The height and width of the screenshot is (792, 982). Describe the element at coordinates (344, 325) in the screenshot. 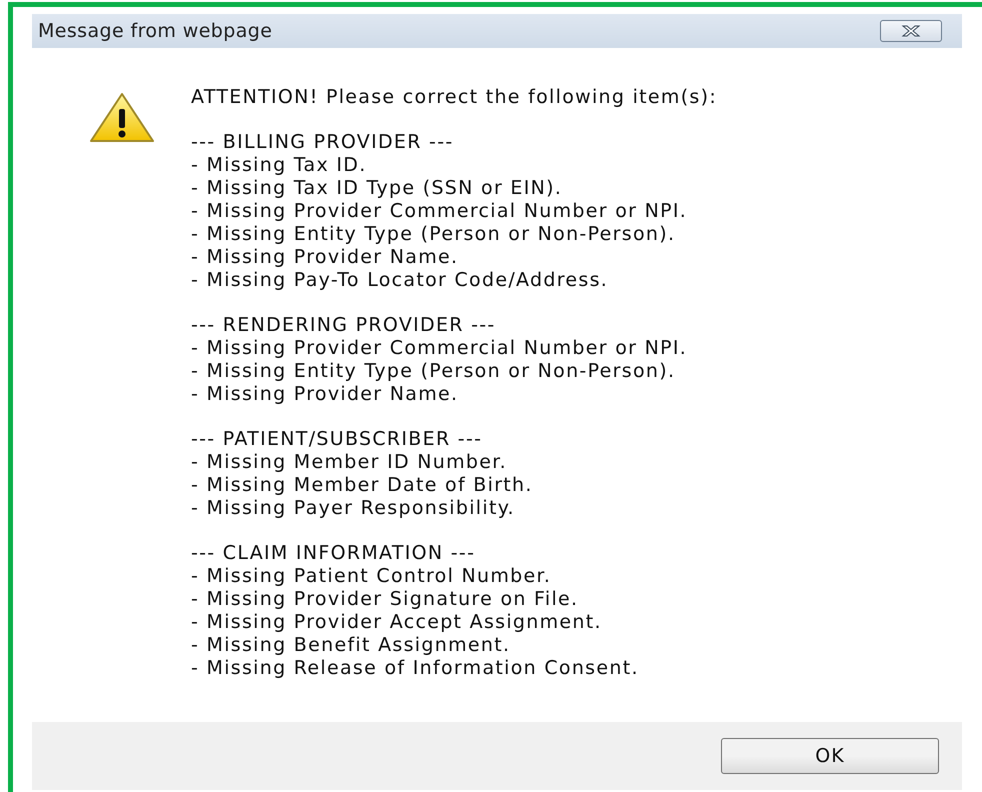

I see `section-heading: --- RENDERING PROVIDER ---` at that location.